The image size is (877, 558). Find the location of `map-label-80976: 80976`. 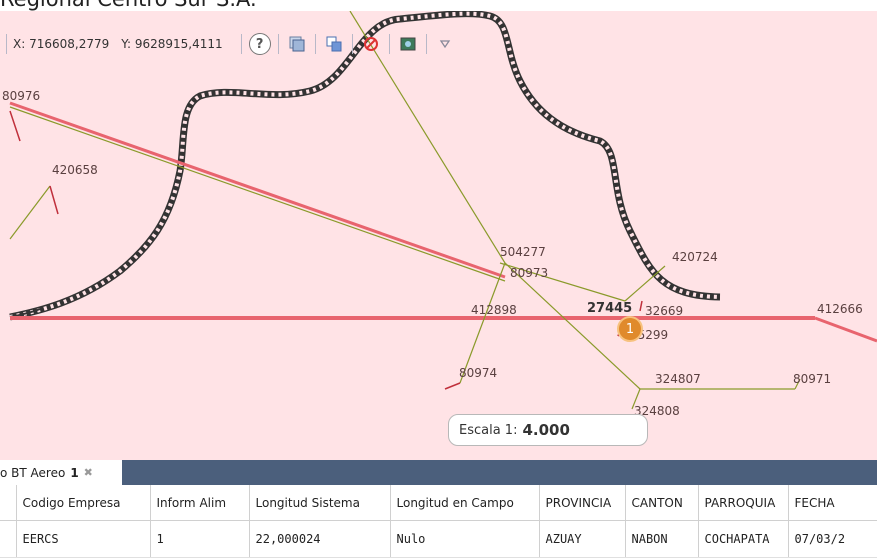

map-label-80976: 80976 is located at coordinates (21, 96).